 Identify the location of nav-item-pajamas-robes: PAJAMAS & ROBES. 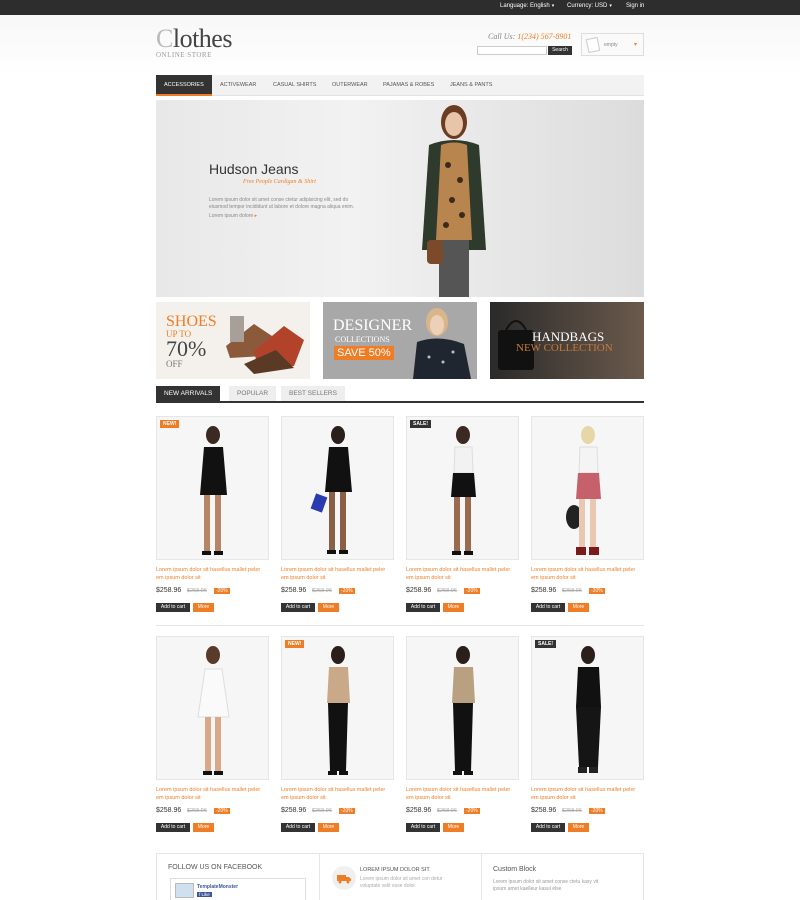
(408, 85).